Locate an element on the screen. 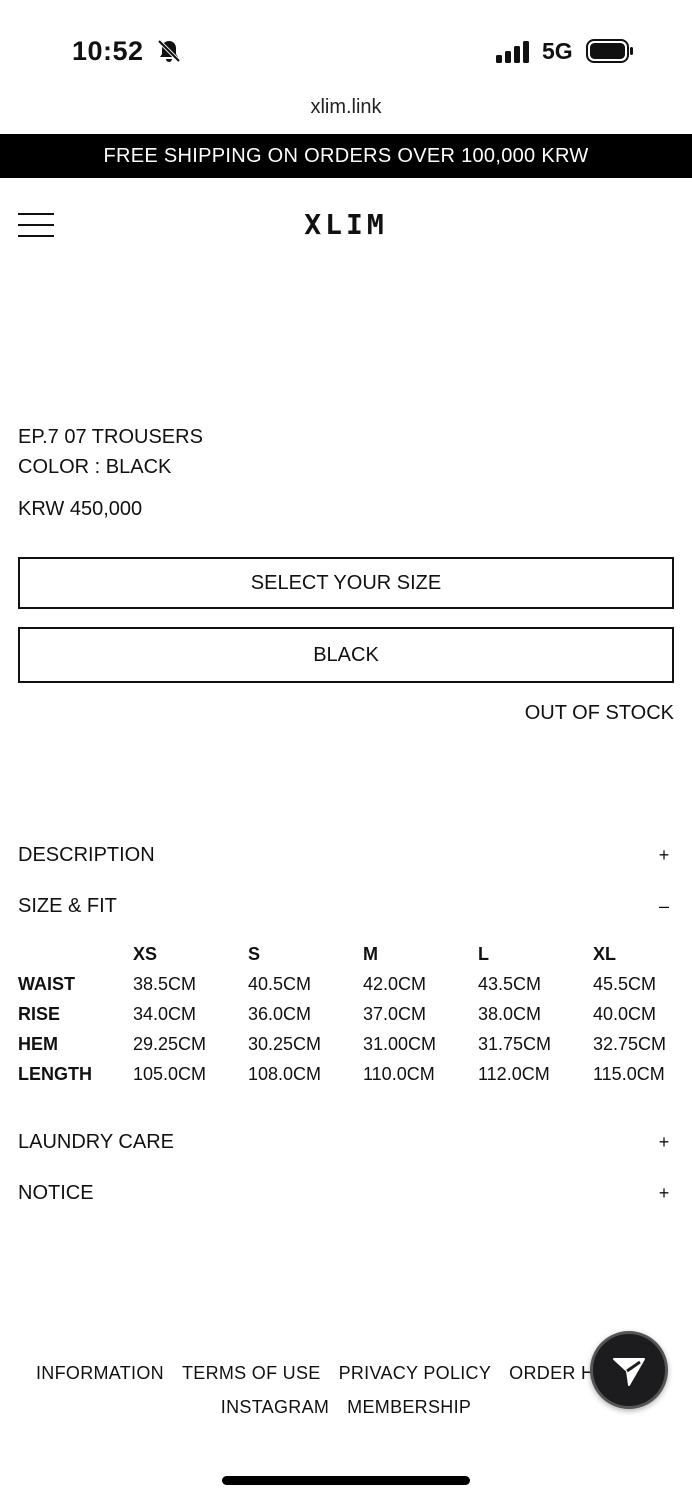 The image size is (692, 1500). measurement-value: 40.5CM is located at coordinates (280, 984).